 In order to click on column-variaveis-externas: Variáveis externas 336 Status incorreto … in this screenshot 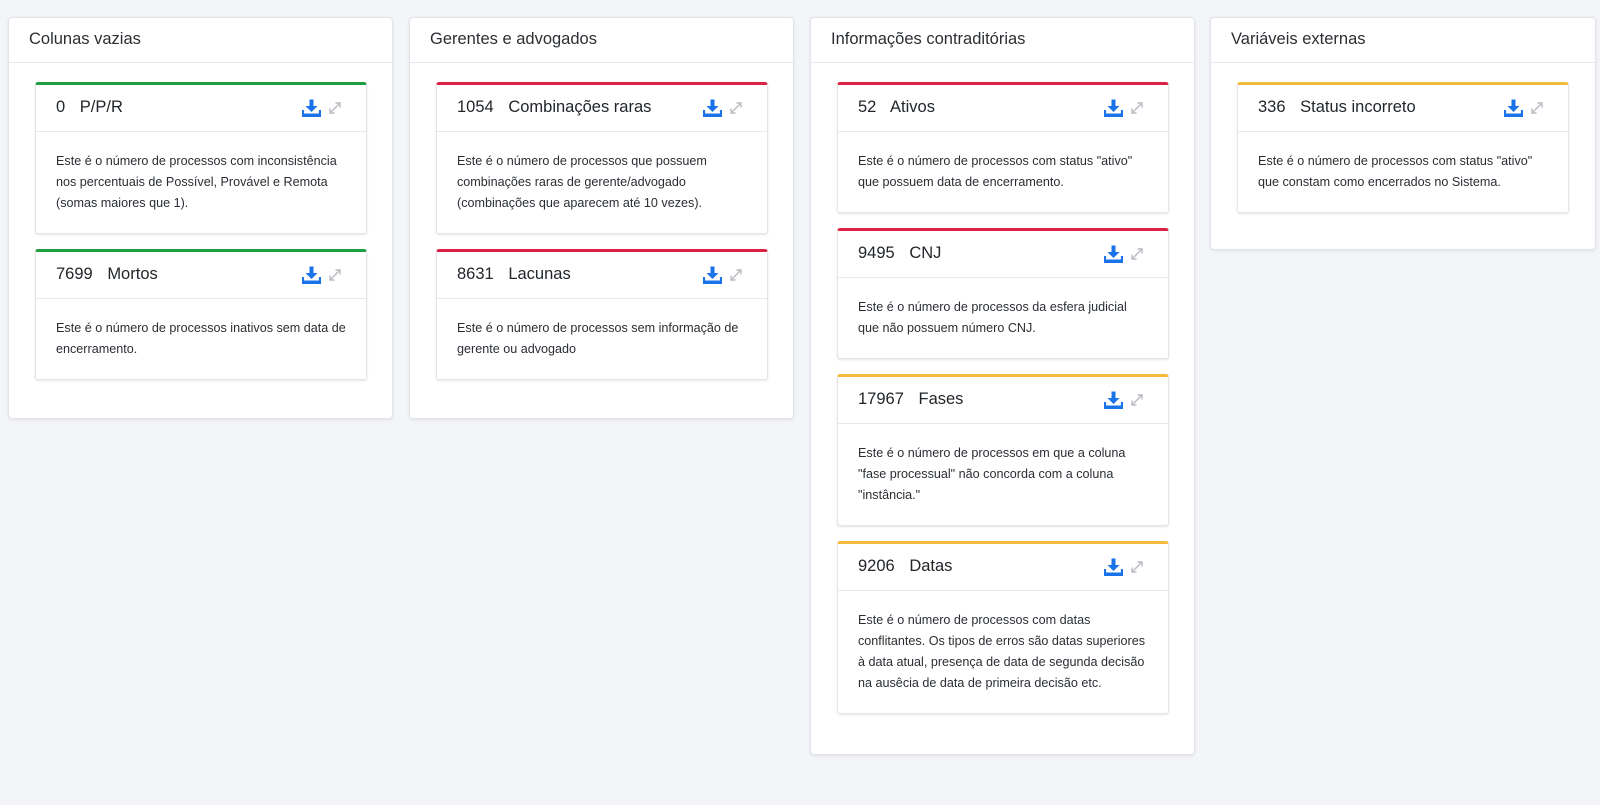, I will do `click(1403, 133)`.